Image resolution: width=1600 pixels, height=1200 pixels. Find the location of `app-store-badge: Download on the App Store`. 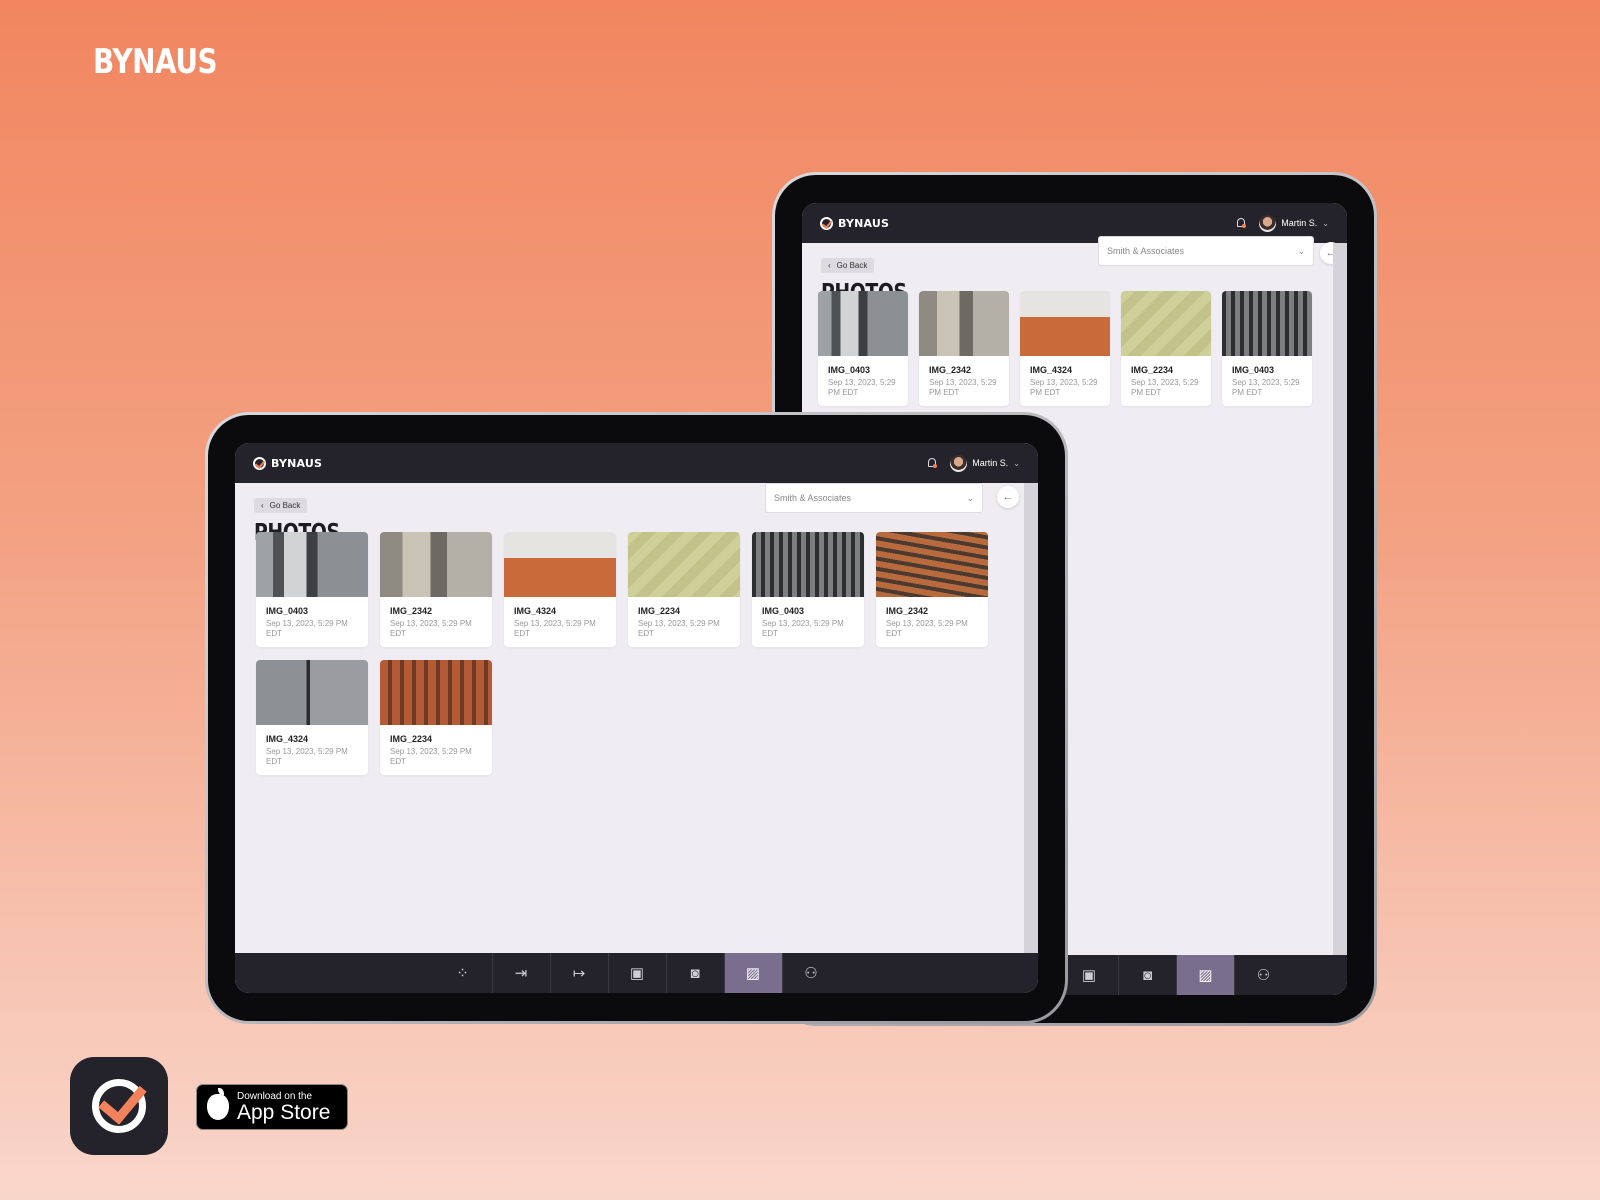

app-store-badge: Download on the App Store is located at coordinates (272, 1107).